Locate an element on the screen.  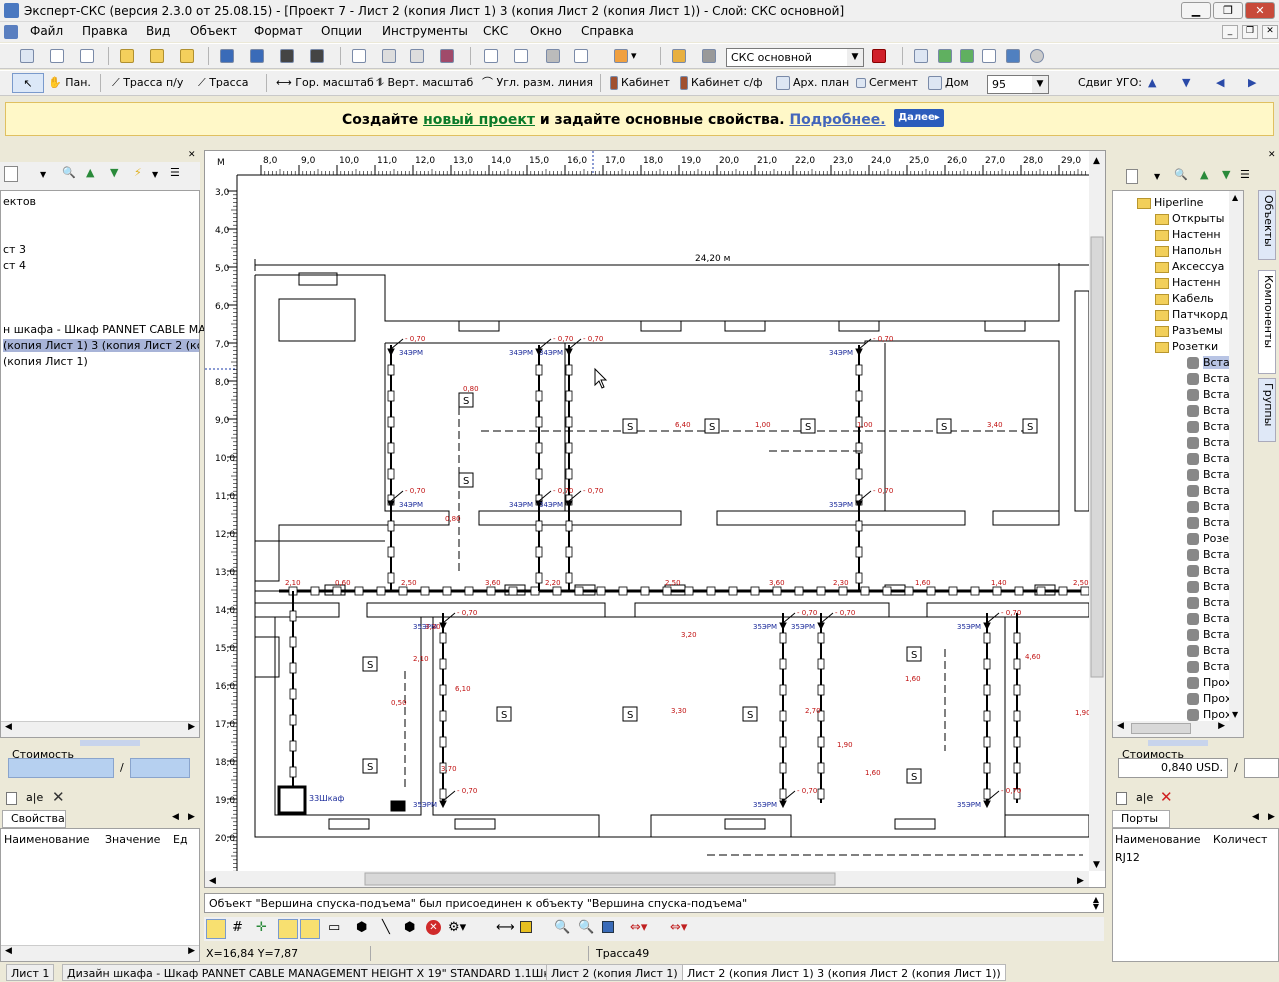
open-folder3-icon is located at coordinates (188, 56).